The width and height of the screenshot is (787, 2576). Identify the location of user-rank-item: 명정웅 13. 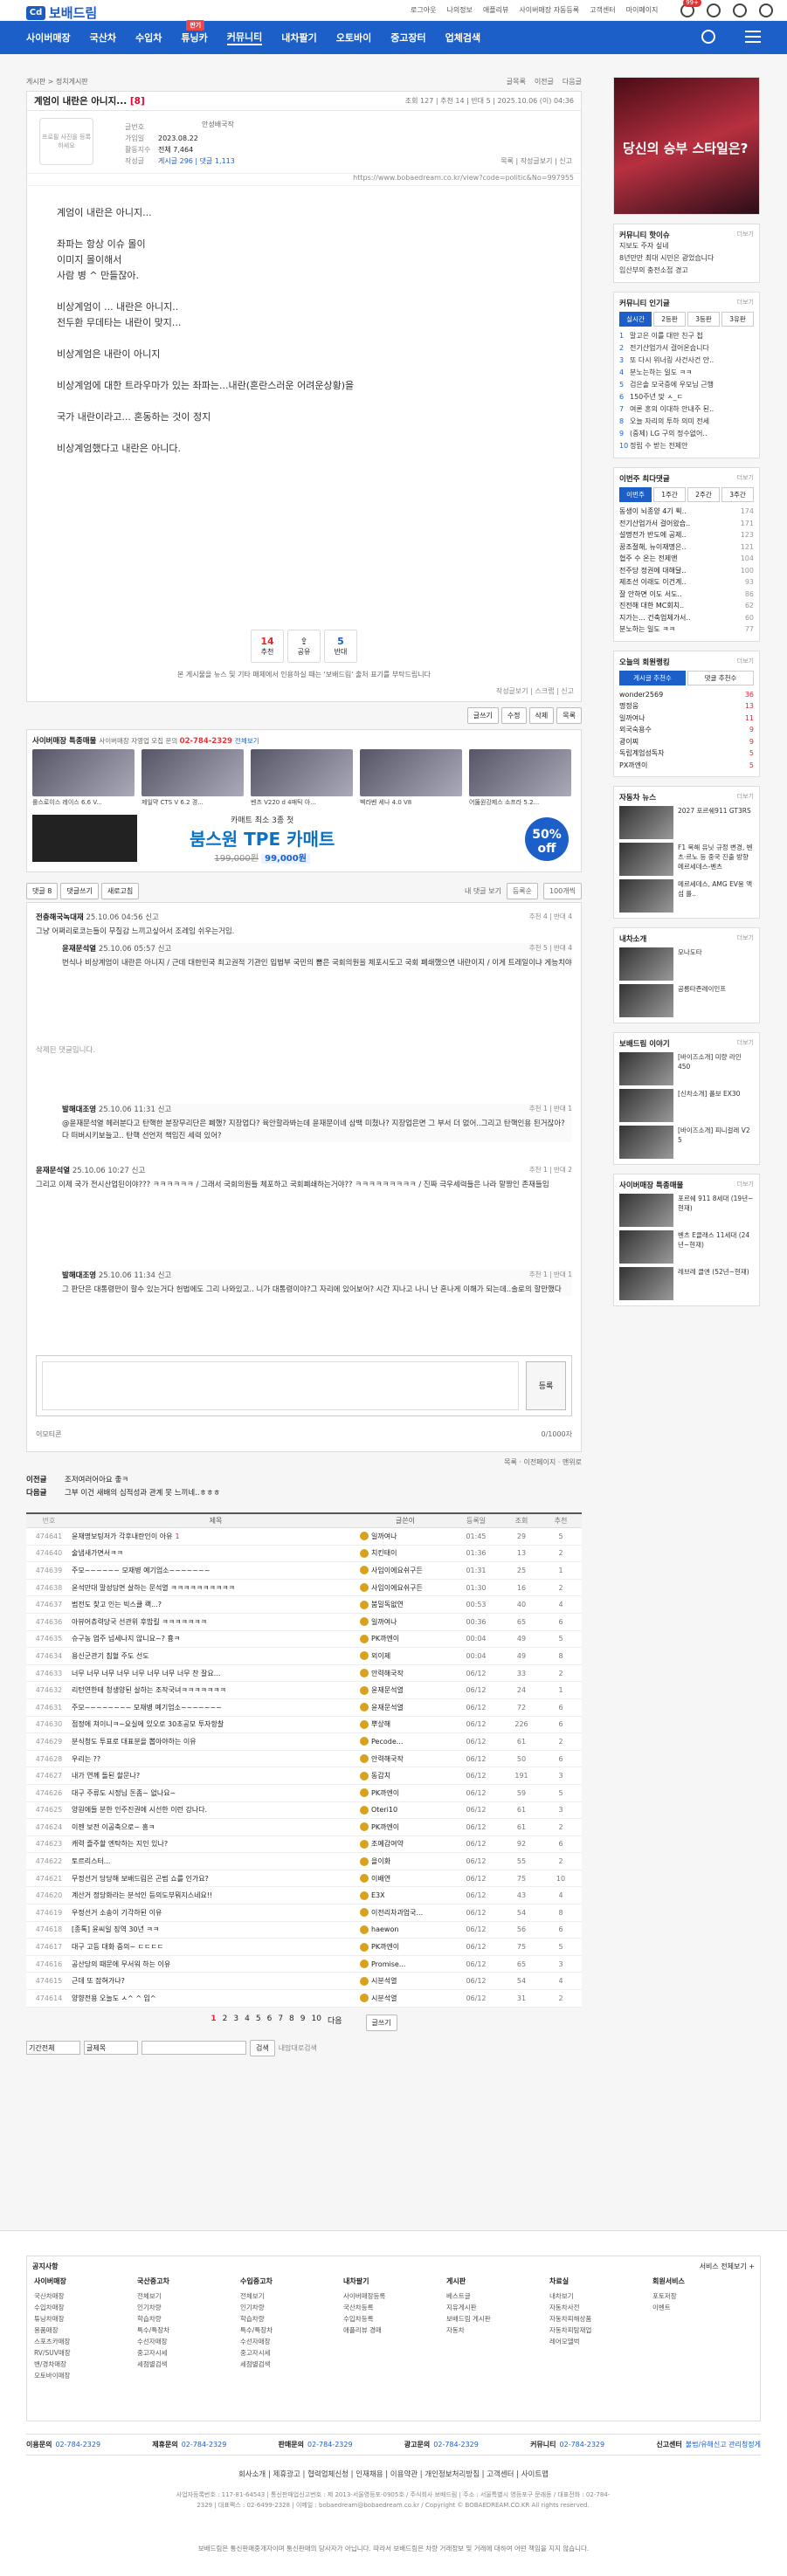
(686, 706).